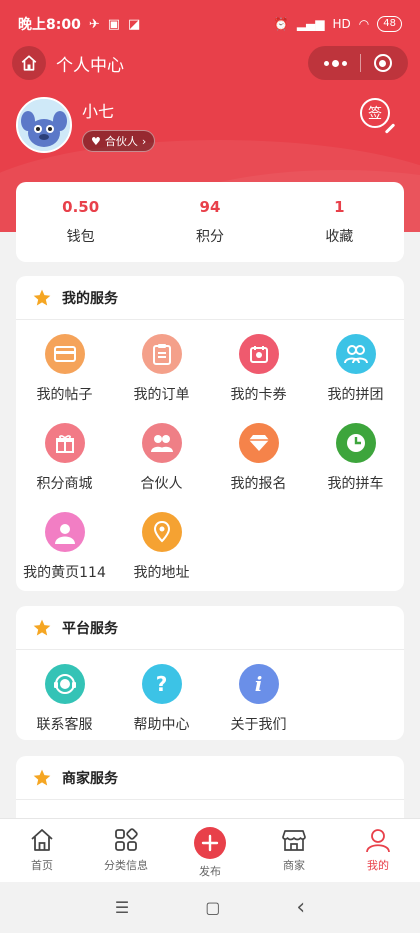  I want to click on info-icon: i, so click(258, 684).